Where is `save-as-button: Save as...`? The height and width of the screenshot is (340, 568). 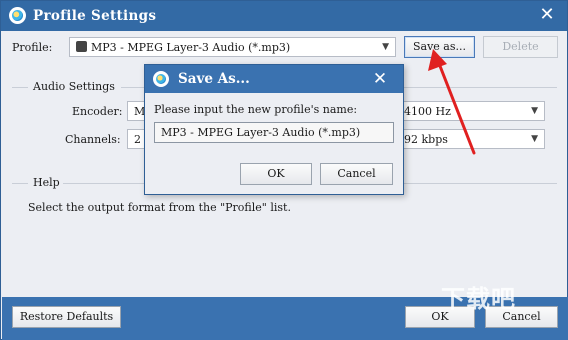 save-as-button: Save as... is located at coordinates (439, 47).